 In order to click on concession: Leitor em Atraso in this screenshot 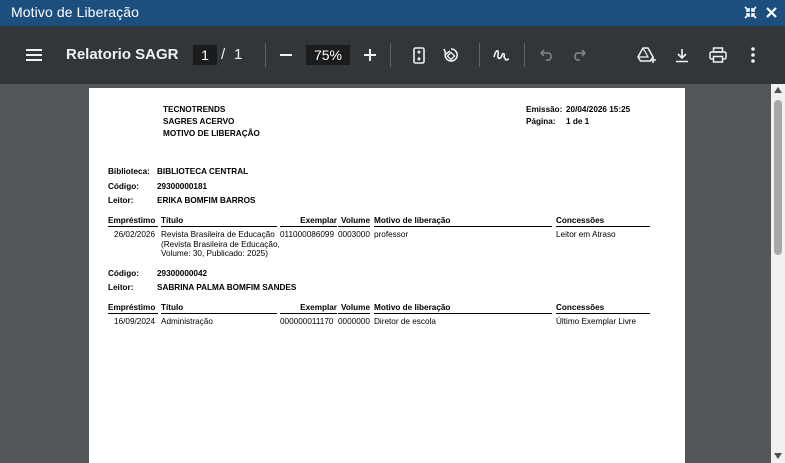, I will do `click(586, 234)`.